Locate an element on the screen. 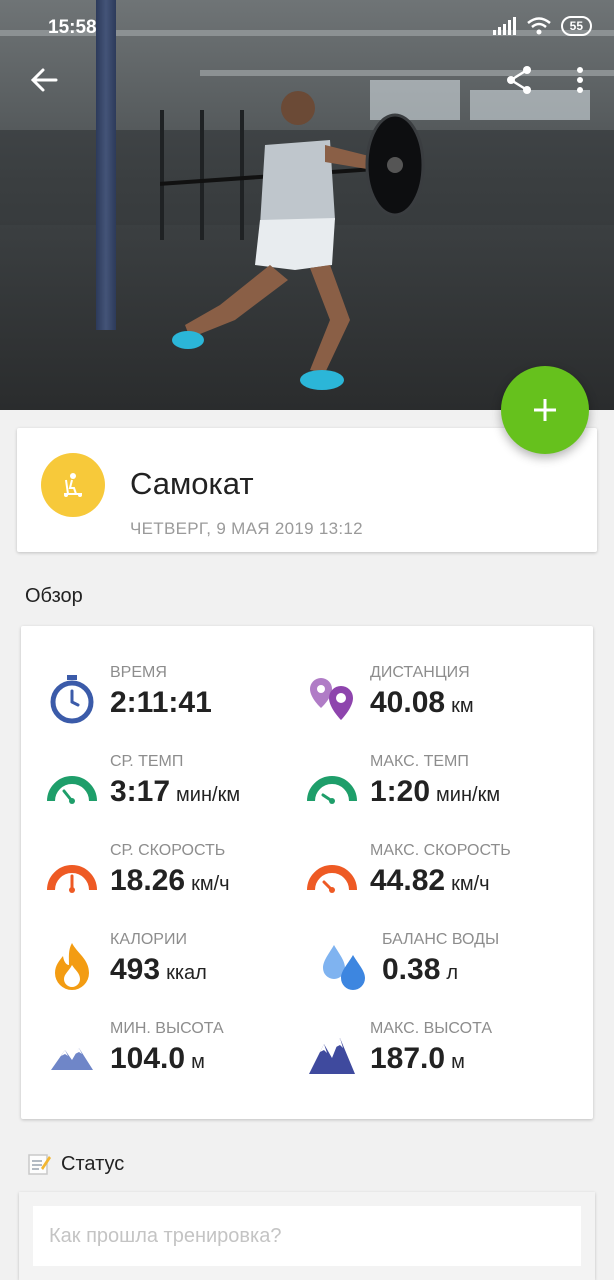  stat-min-altitude: МИН. ВЫСОТА 104.0 м is located at coordinates (177, 1056).